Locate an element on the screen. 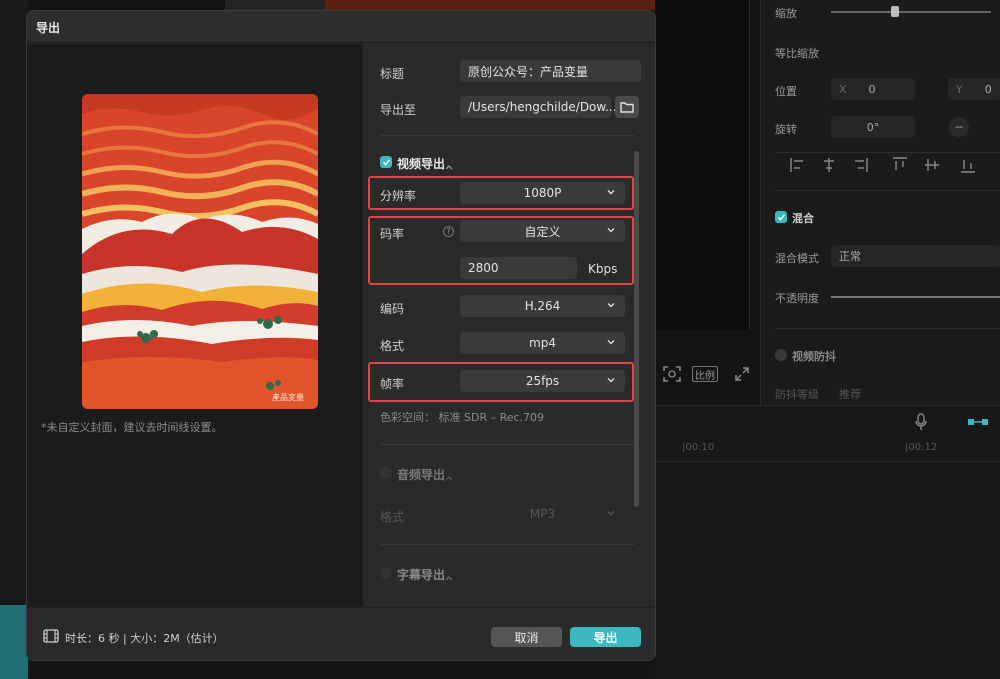  resolution-value: 1080P is located at coordinates (542, 193).